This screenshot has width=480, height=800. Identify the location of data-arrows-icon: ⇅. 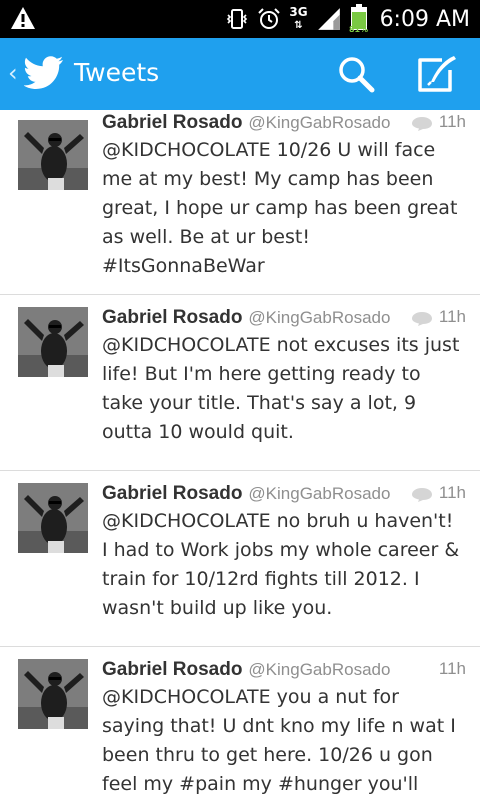
(298, 25).